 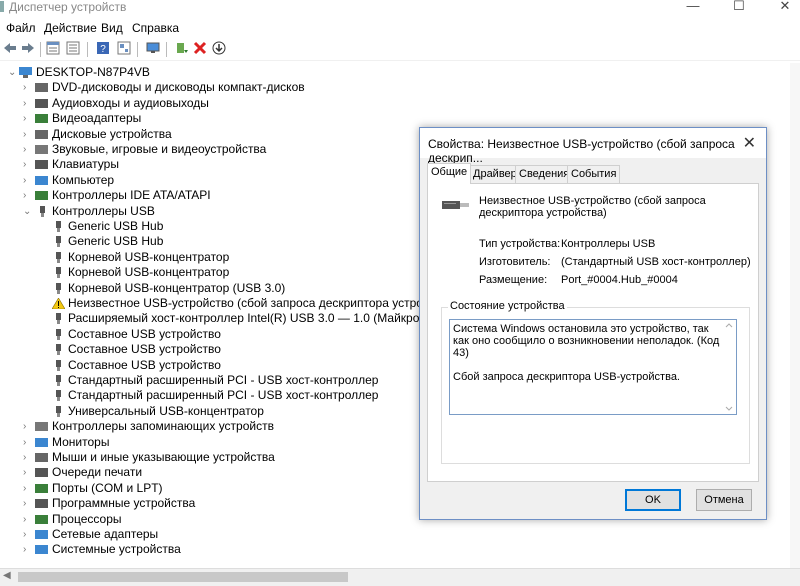 What do you see at coordinates (693, 8) in the screenshot?
I see `minimize-button: —` at bounding box center [693, 8].